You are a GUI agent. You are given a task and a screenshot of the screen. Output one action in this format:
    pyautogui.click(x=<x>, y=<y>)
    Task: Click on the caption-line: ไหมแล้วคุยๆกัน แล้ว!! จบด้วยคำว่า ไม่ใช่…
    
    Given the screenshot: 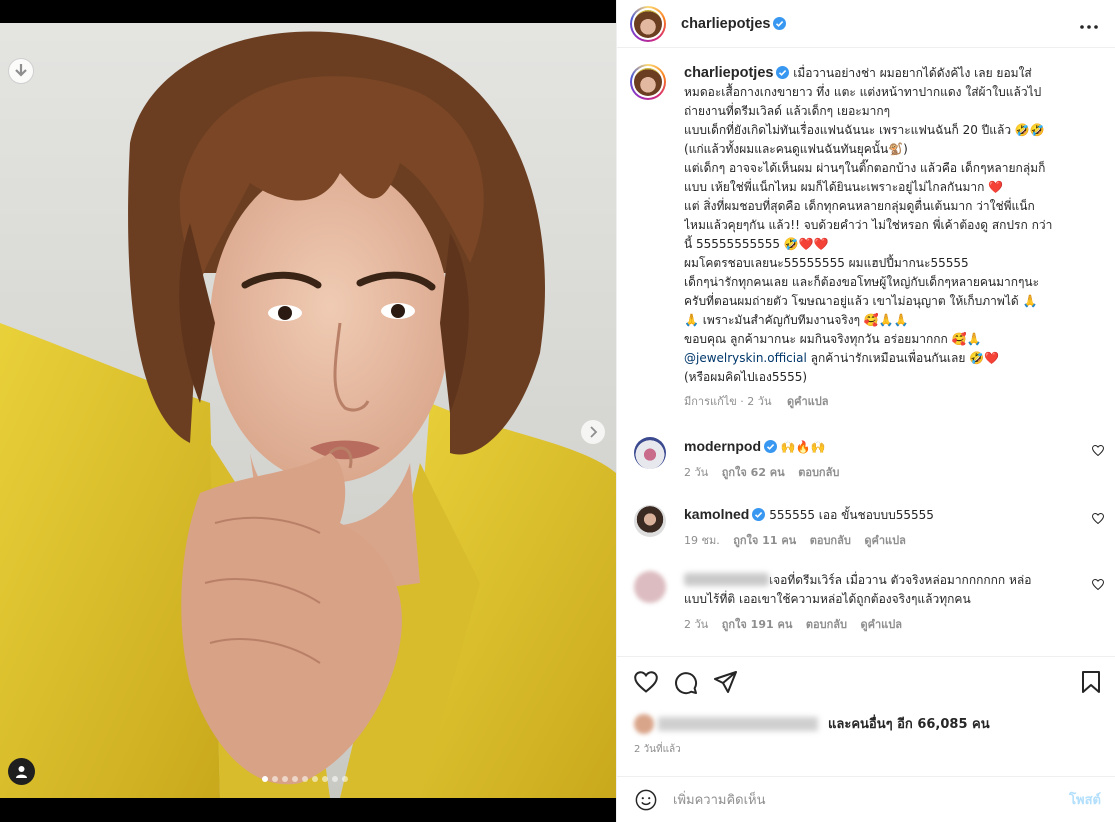 What is the action you would take?
    pyautogui.click(x=868, y=225)
    